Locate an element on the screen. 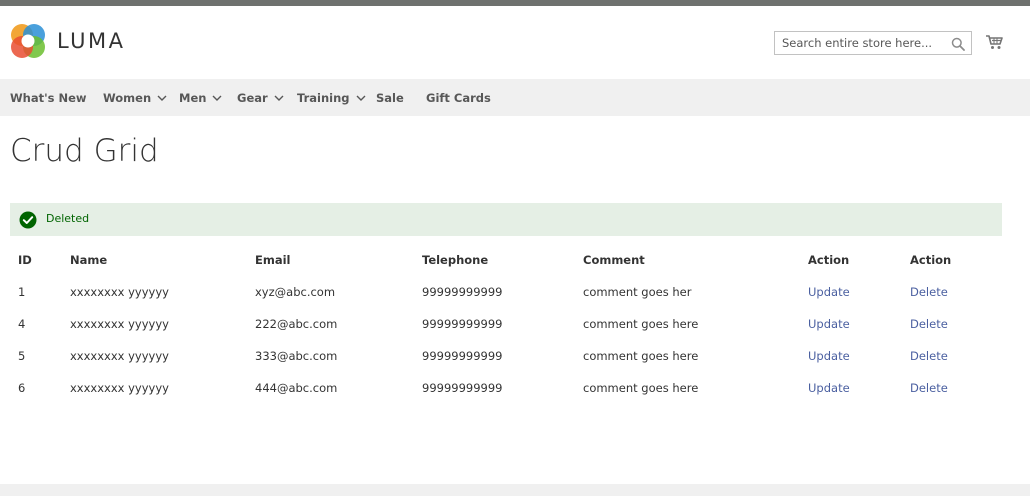  cell-email: 333@abc.com is located at coordinates (296, 356).